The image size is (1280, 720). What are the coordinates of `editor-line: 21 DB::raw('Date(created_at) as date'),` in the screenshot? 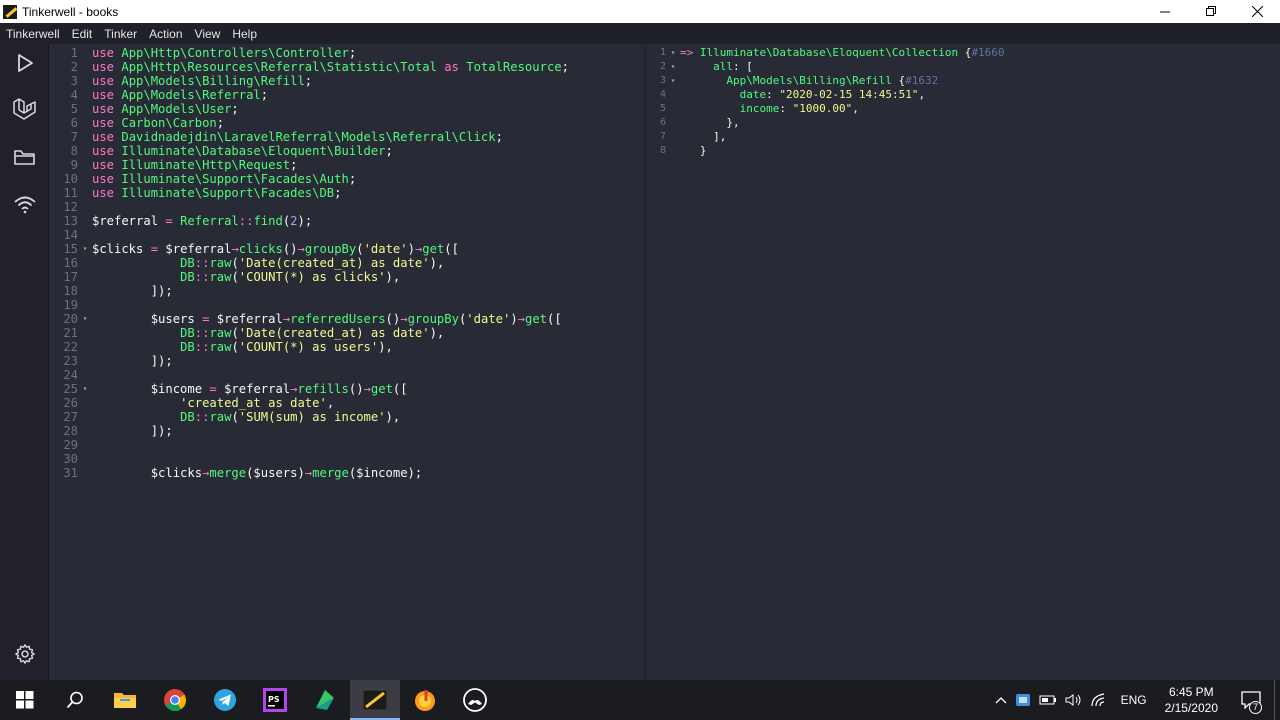 It's located at (309, 333).